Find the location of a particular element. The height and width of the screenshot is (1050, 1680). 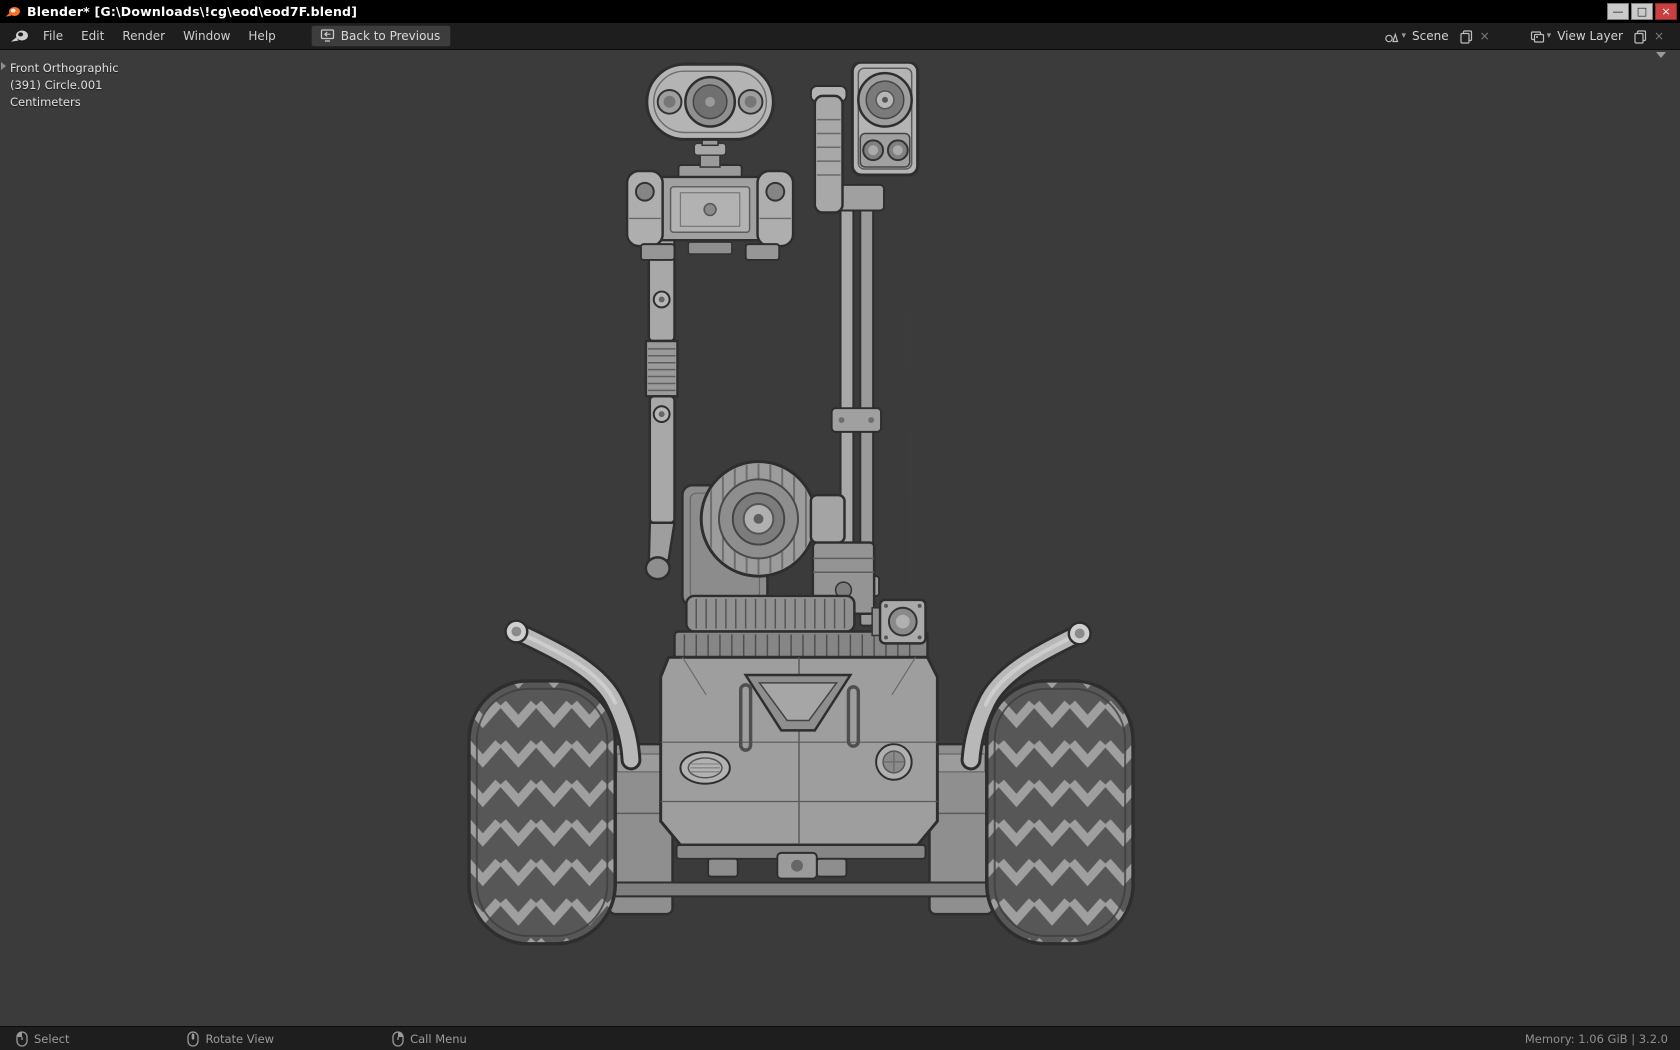

scene-selector: ▾ Scene × is located at coordinates (1437, 36).